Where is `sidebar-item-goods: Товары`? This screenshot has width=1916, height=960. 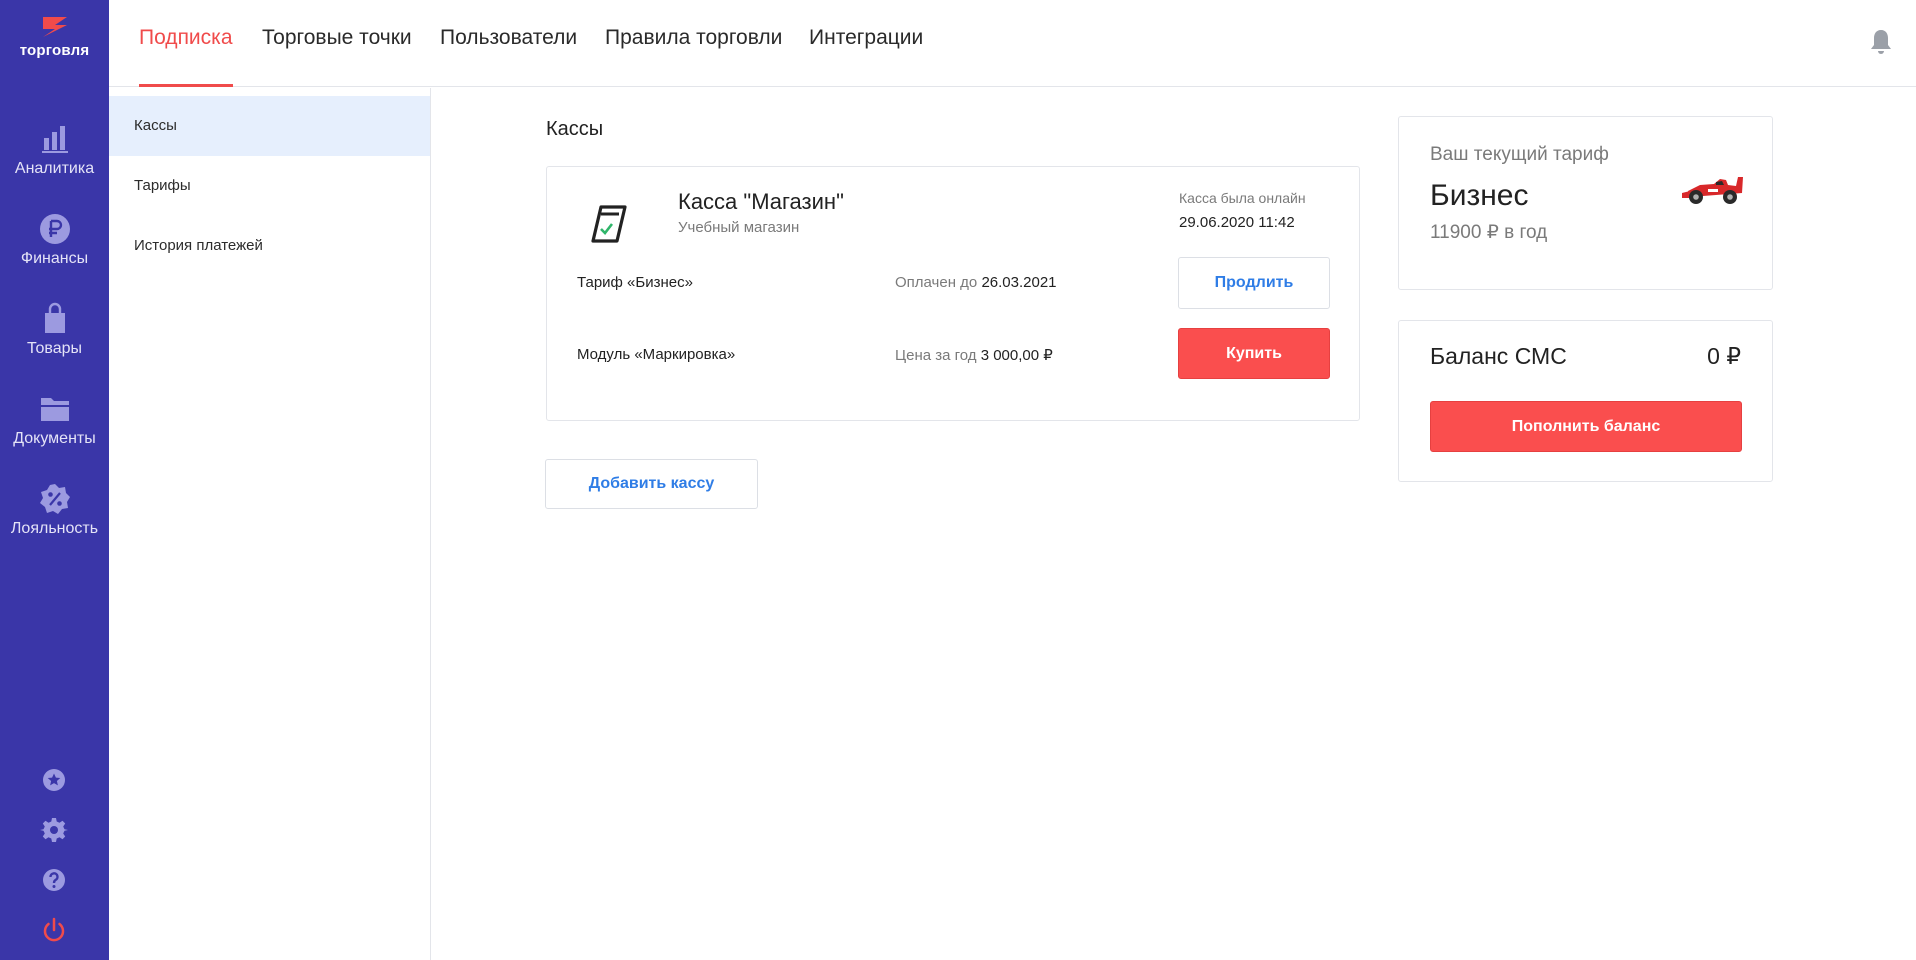 sidebar-item-goods: Товары is located at coordinates (54, 330).